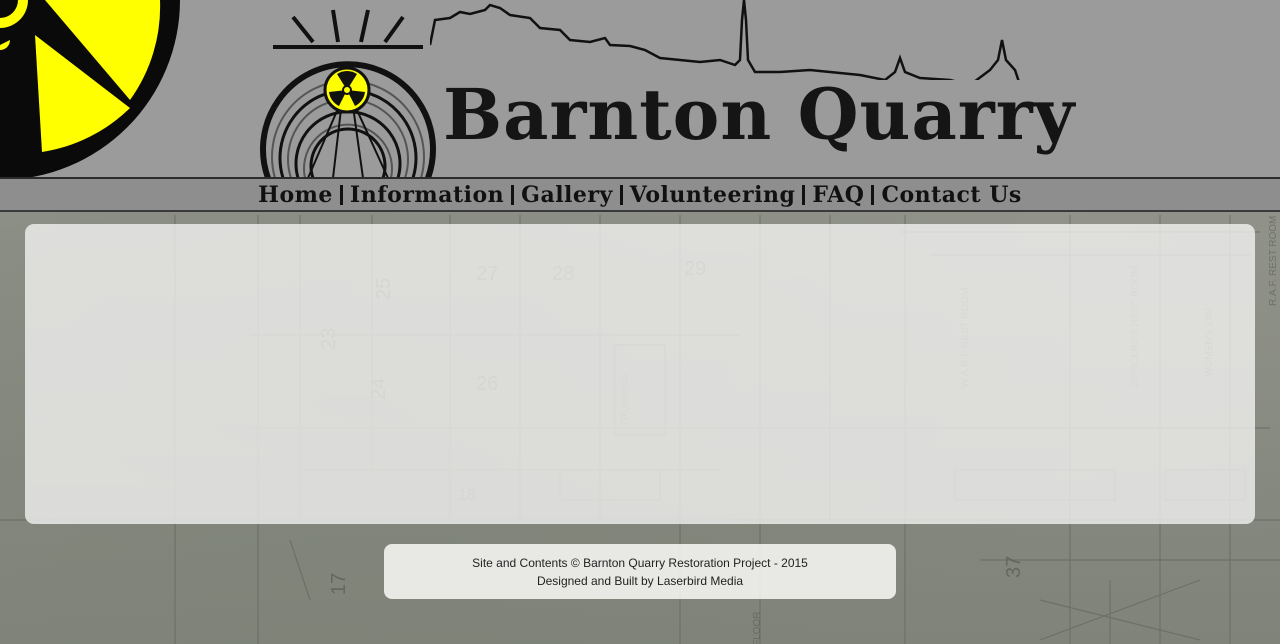  What do you see at coordinates (757, 628) in the screenshot?
I see `svg-text: FLOOR` at bounding box center [757, 628].